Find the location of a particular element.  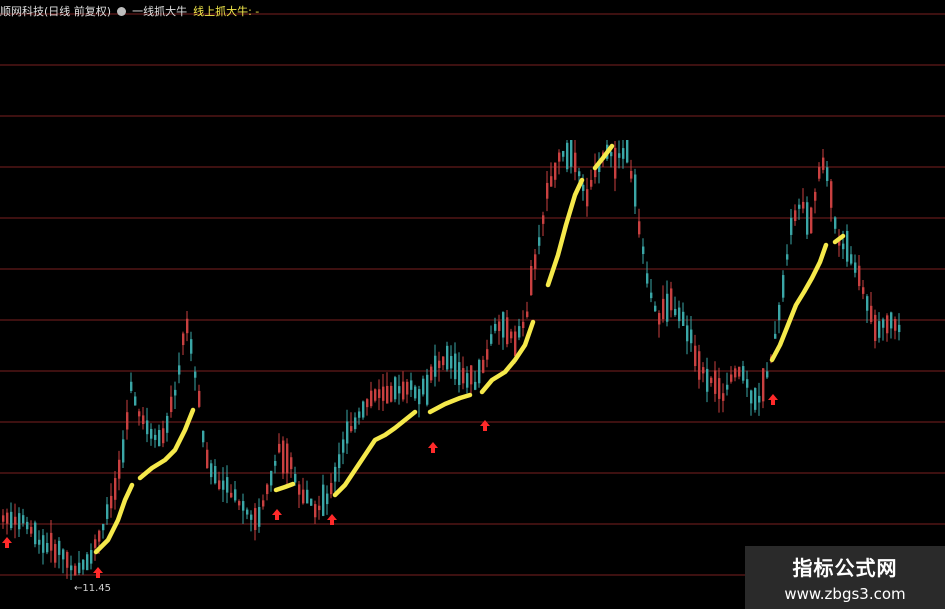

stock-name: 顺网科技(日线 前复权) is located at coordinates (56, 11).